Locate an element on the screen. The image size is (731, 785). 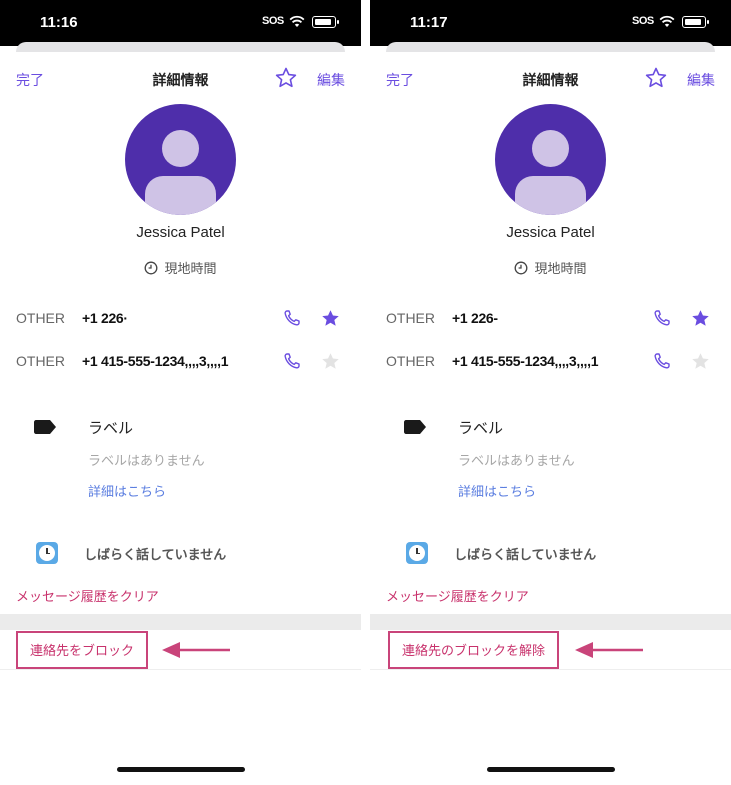
block-contact-button: 連絡先をブロック is located at coordinates (82, 651).